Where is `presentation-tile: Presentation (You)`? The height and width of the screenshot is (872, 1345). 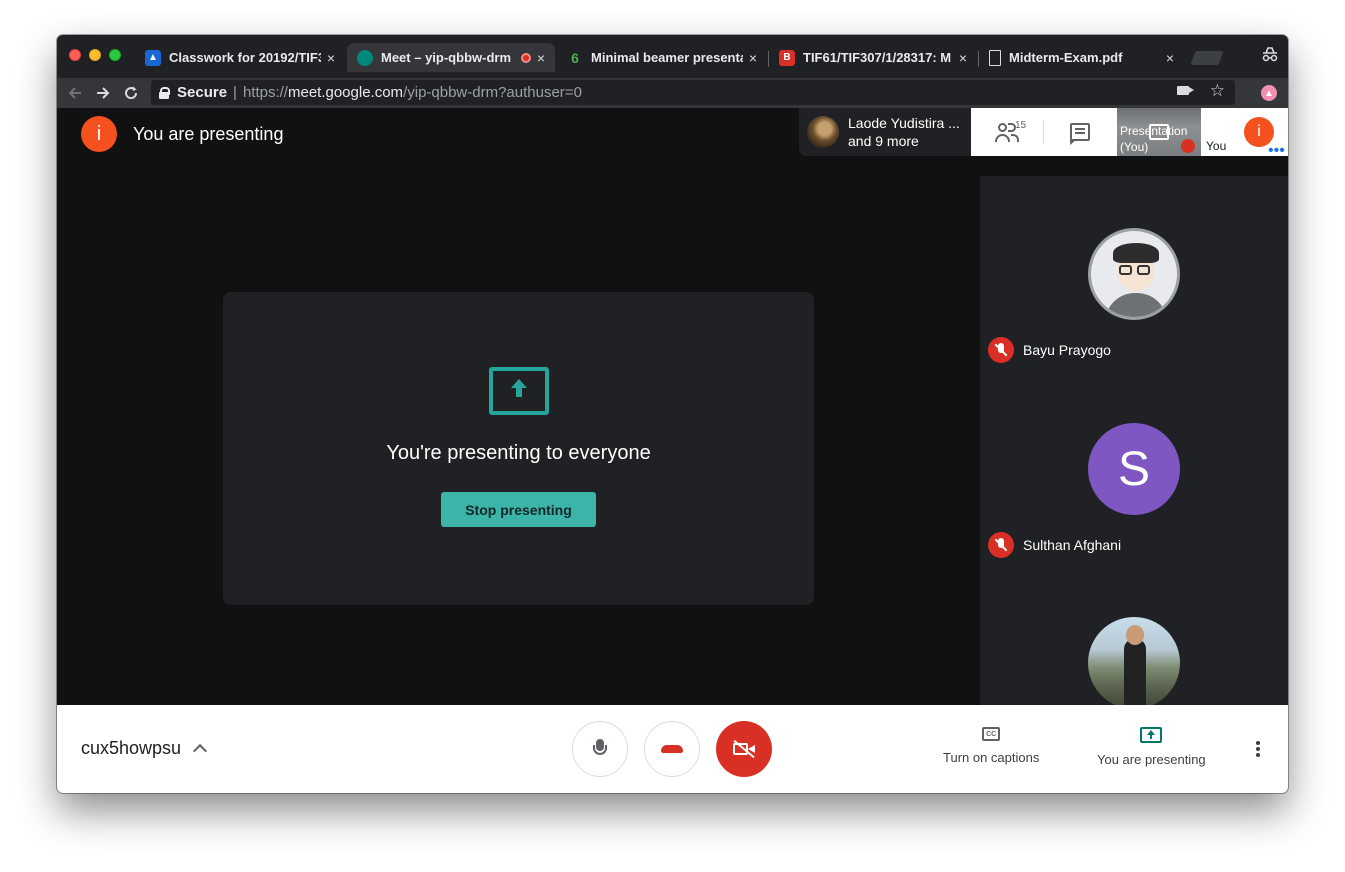
presentation-tile: Presentation (You) is located at coordinates (1159, 132).